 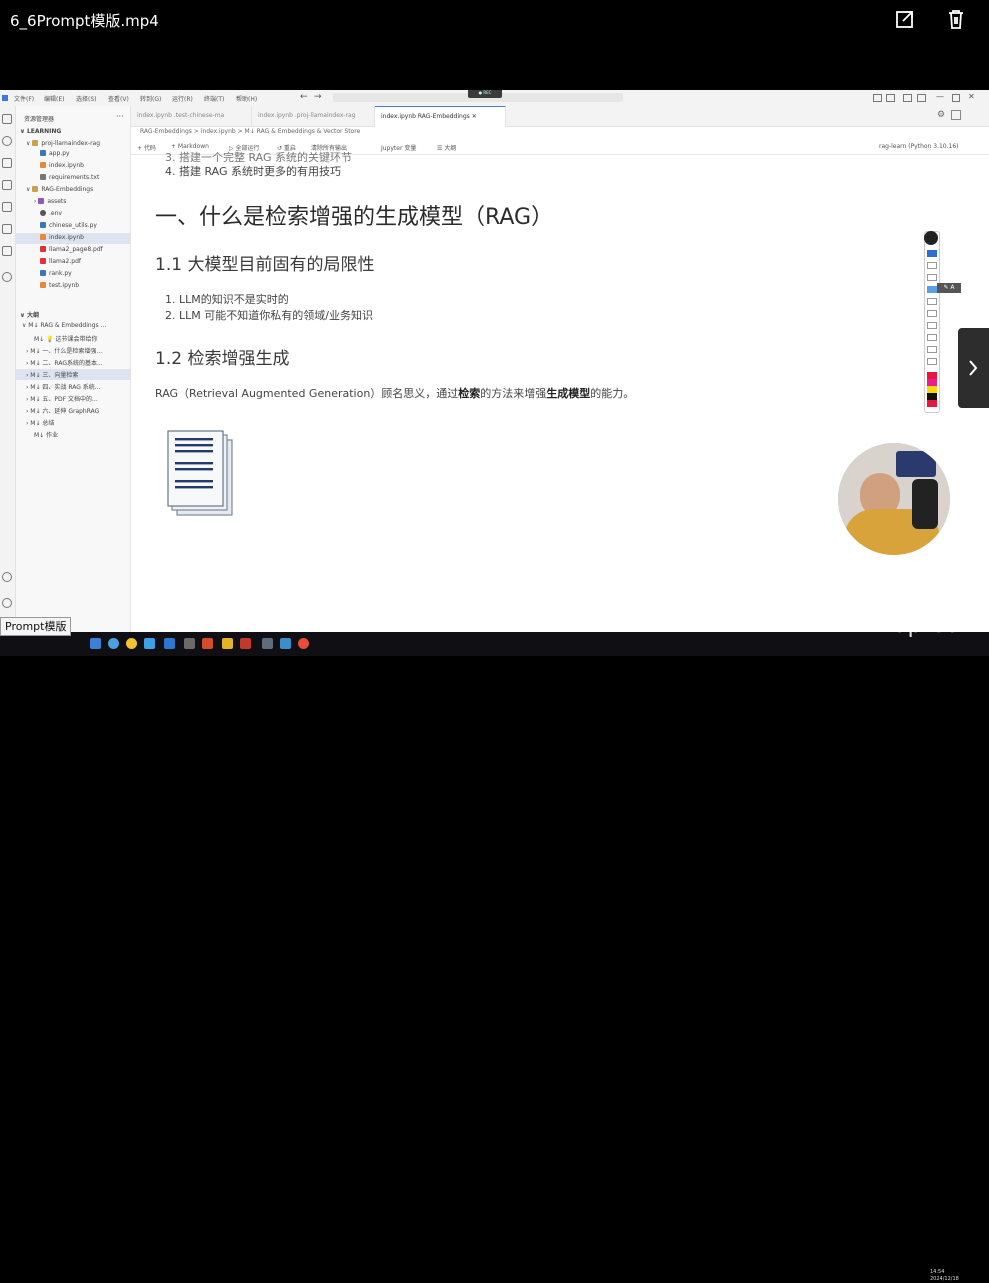 I want to click on menu-file: 文件(F), so click(x=24, y=98).